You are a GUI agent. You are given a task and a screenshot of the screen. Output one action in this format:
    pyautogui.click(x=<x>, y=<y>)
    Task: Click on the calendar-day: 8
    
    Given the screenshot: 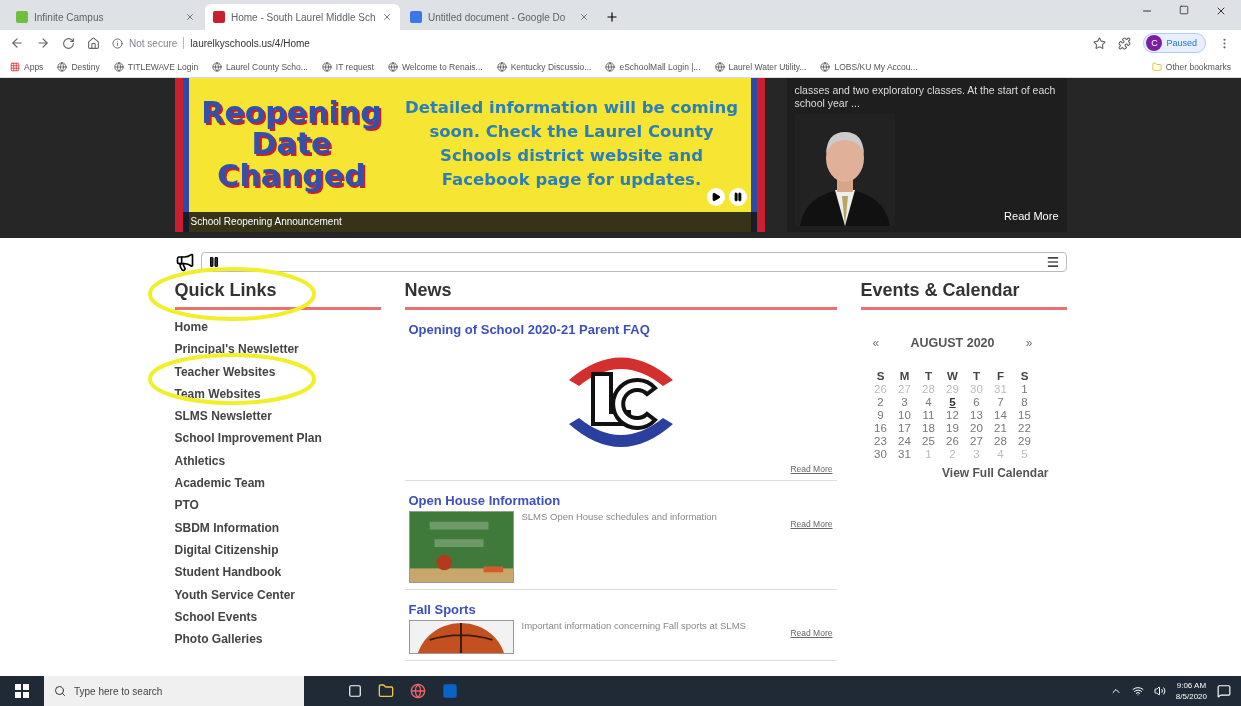 What is the action you would take?
    pyautogui.click(x=1024, y=402)
    